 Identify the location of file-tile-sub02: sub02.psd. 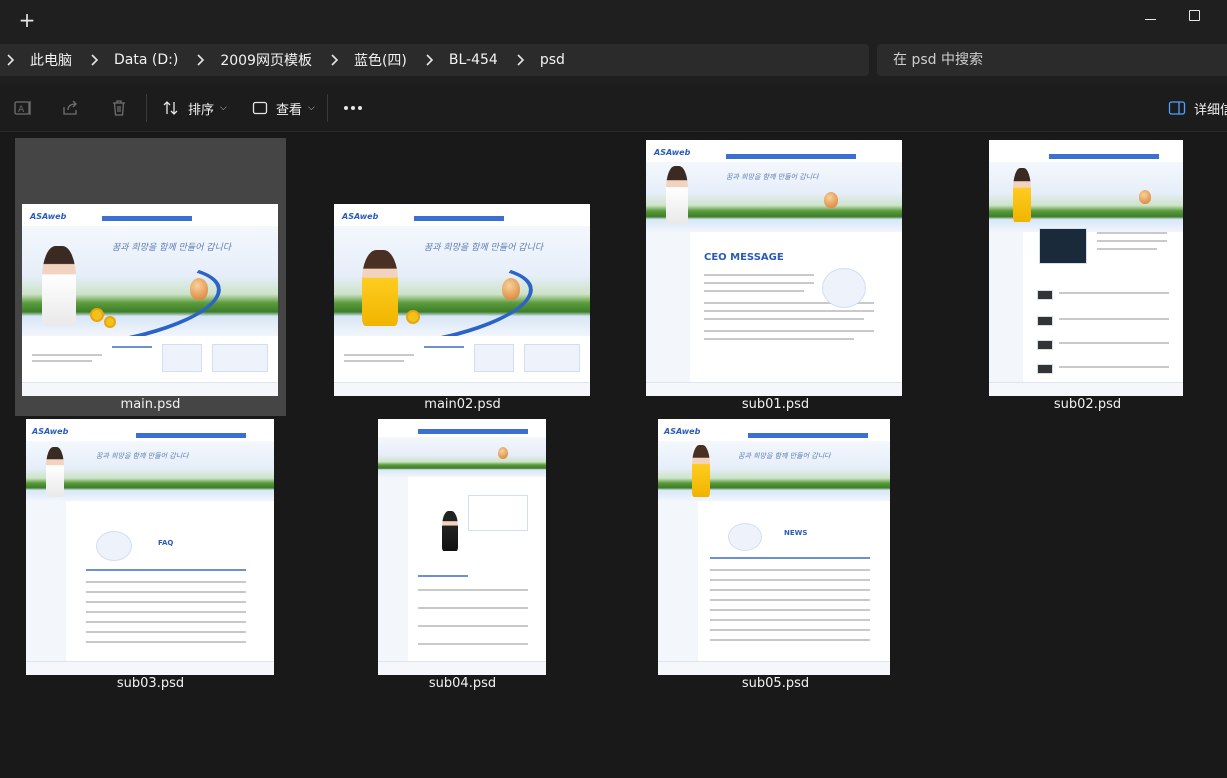
(1087, 277).